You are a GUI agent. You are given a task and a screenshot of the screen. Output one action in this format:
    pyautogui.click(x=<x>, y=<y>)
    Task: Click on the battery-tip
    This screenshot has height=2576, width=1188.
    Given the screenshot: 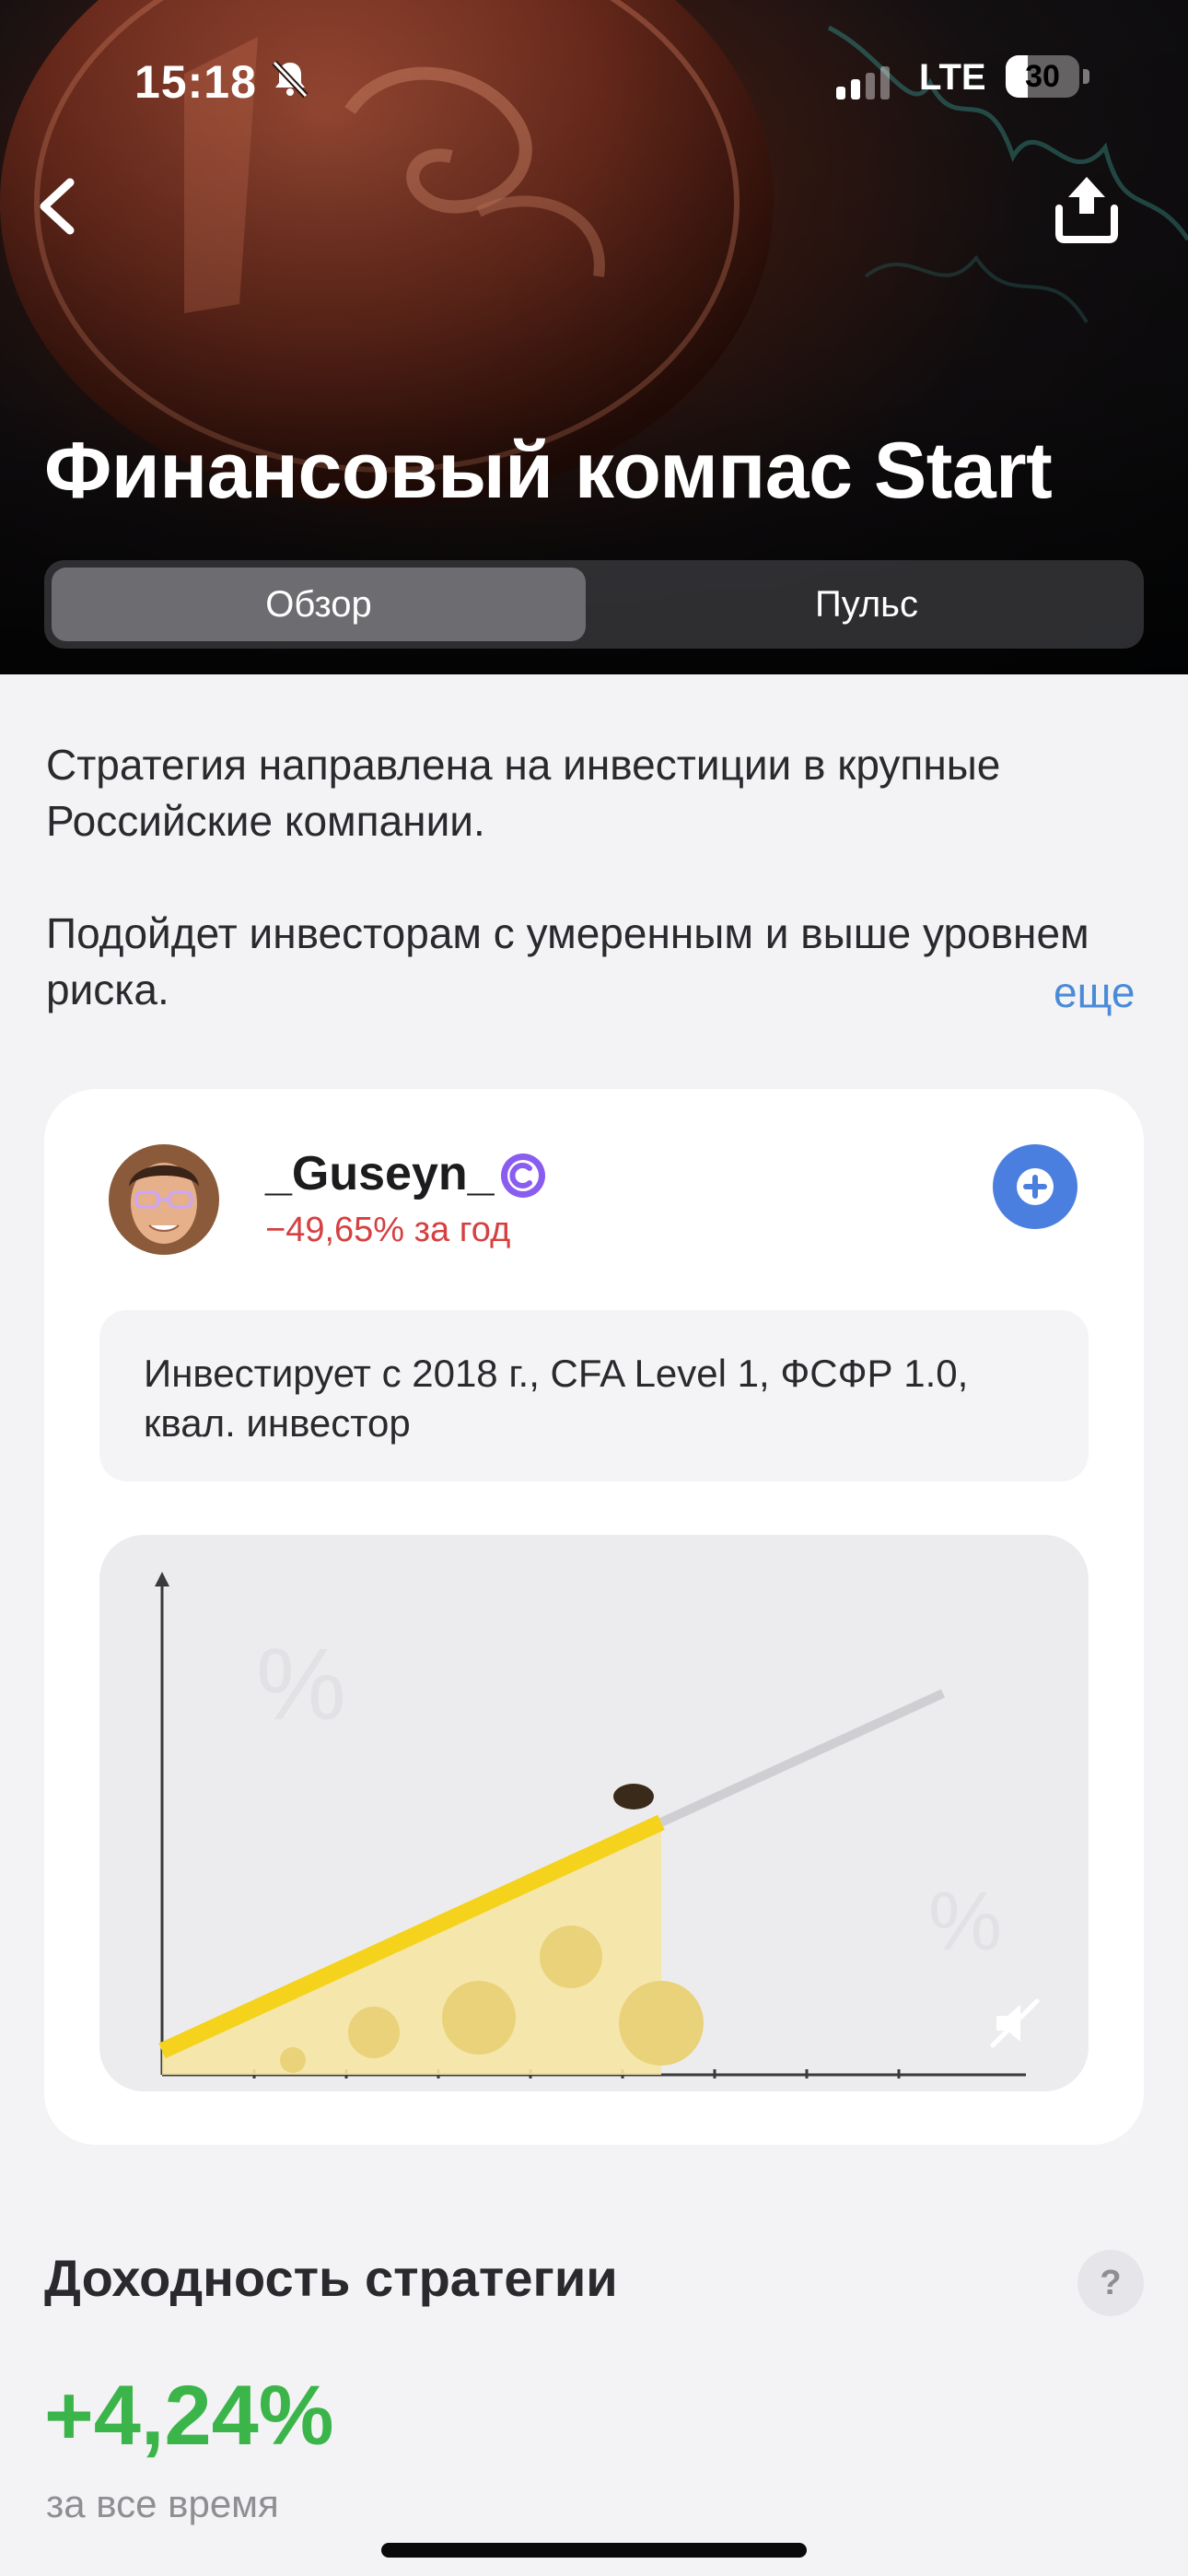 What is the action you would take?
    pyautogui.click(x=1086, y=76)
    